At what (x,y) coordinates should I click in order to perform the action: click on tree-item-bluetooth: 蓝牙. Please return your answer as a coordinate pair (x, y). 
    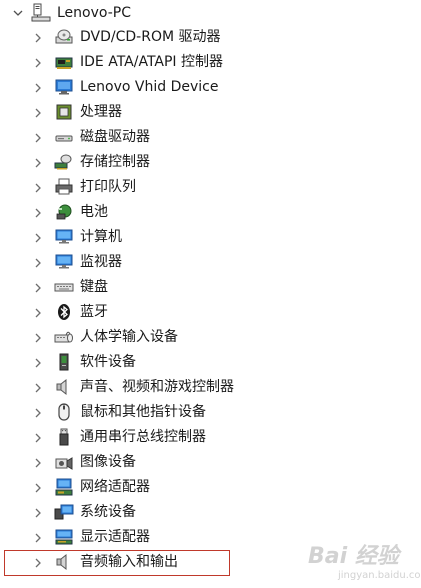
    Looking at the image, I should click on (210, 312).